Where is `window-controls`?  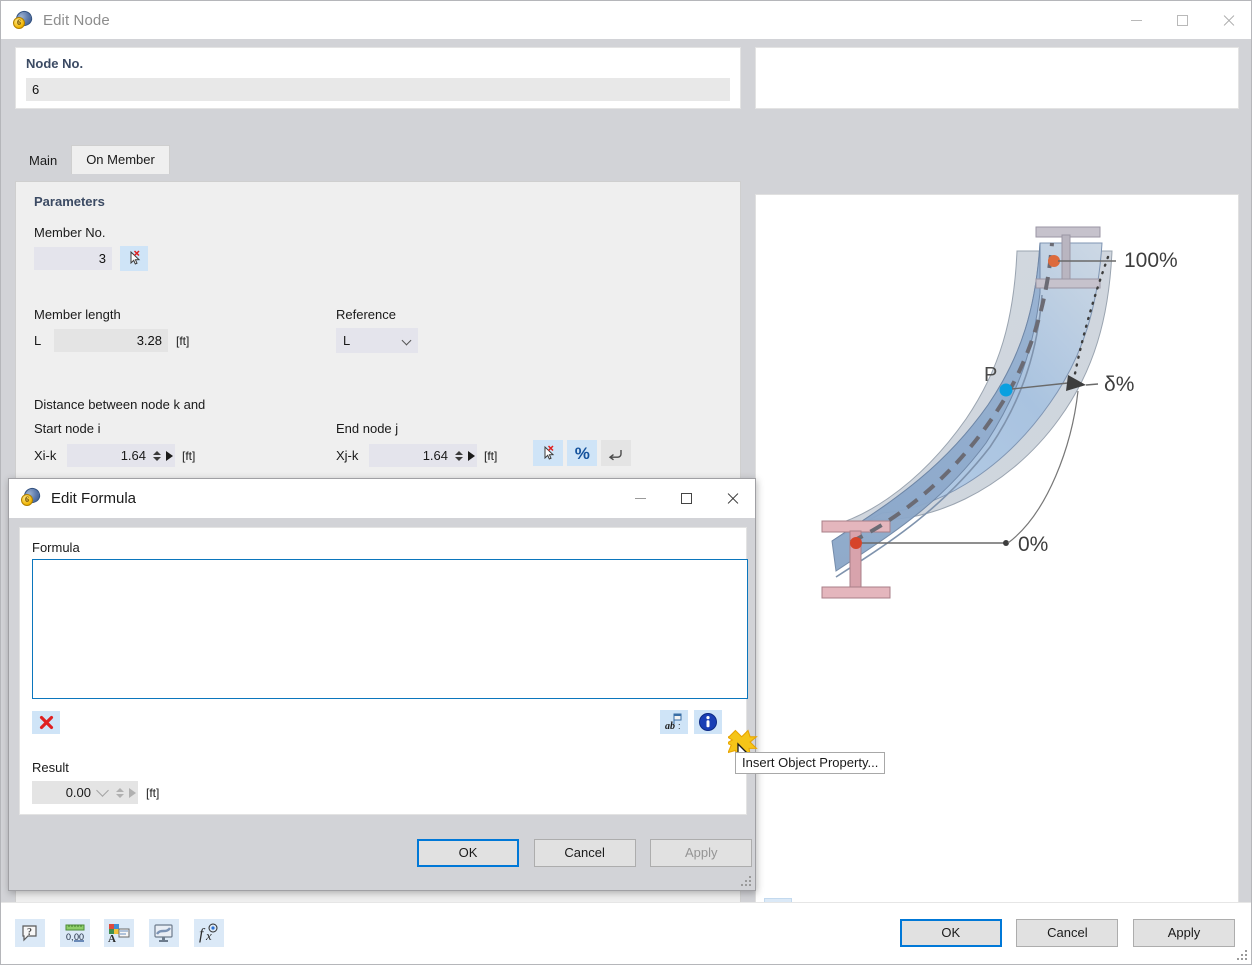
window-controls is located at coordinates (1182, 20).